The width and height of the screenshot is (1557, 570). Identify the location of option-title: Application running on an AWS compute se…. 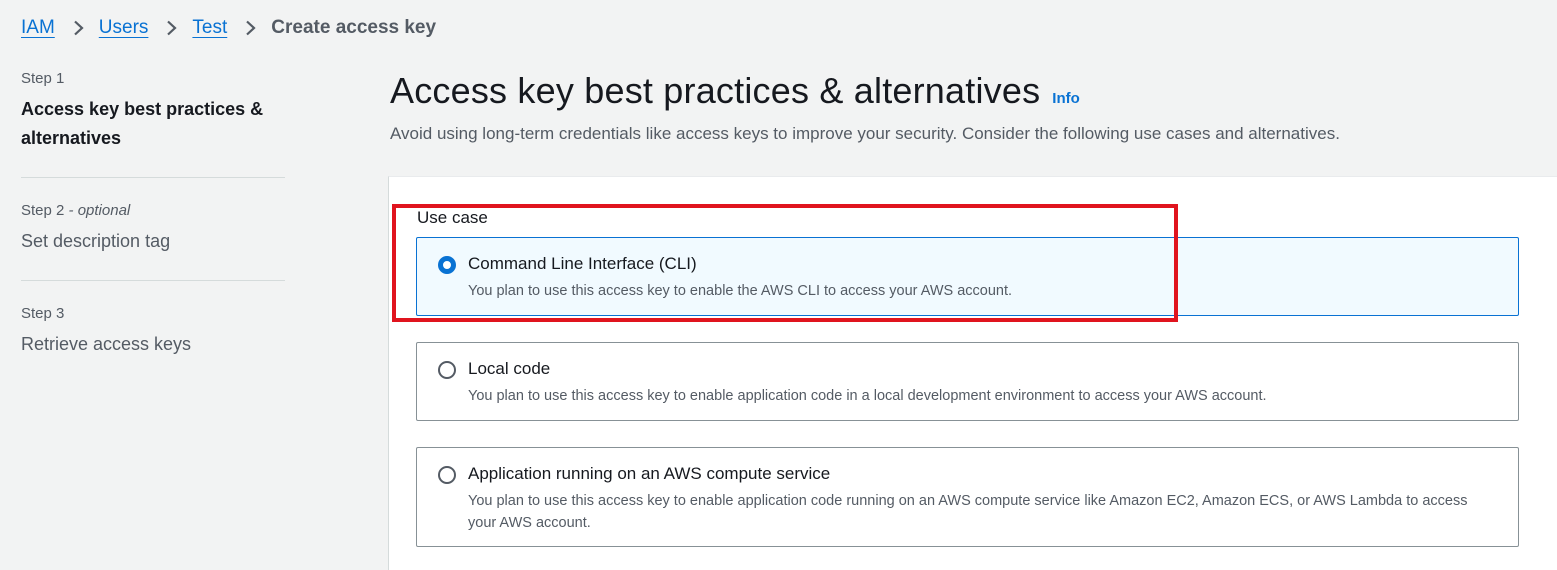
(649, 473).